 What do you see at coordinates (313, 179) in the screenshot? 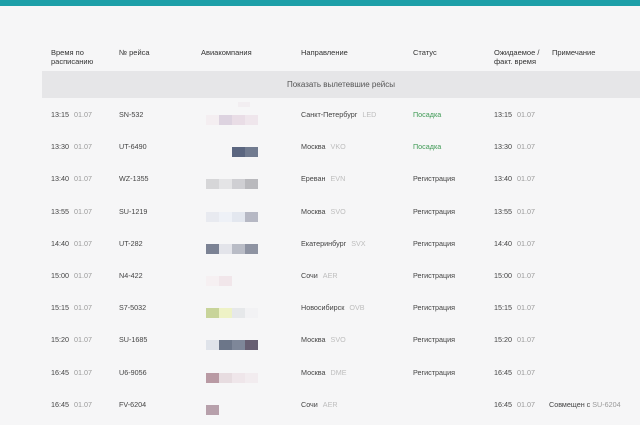
I see `destination-city: Ереван` at bounding box center [313, 179].